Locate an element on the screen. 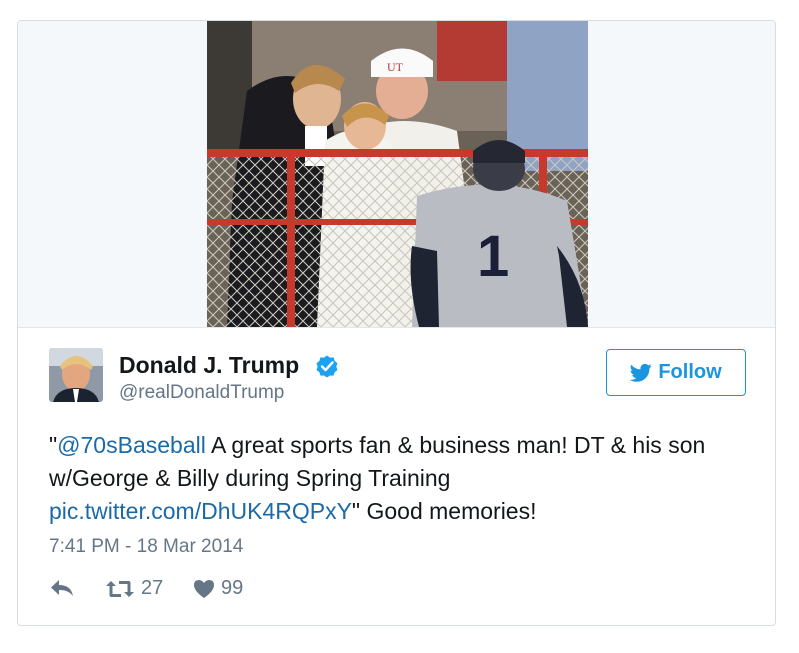 Image resolution: width=799 pixels, height=653 pixels. verified-badge-icon is located at coordinates (327, 366).